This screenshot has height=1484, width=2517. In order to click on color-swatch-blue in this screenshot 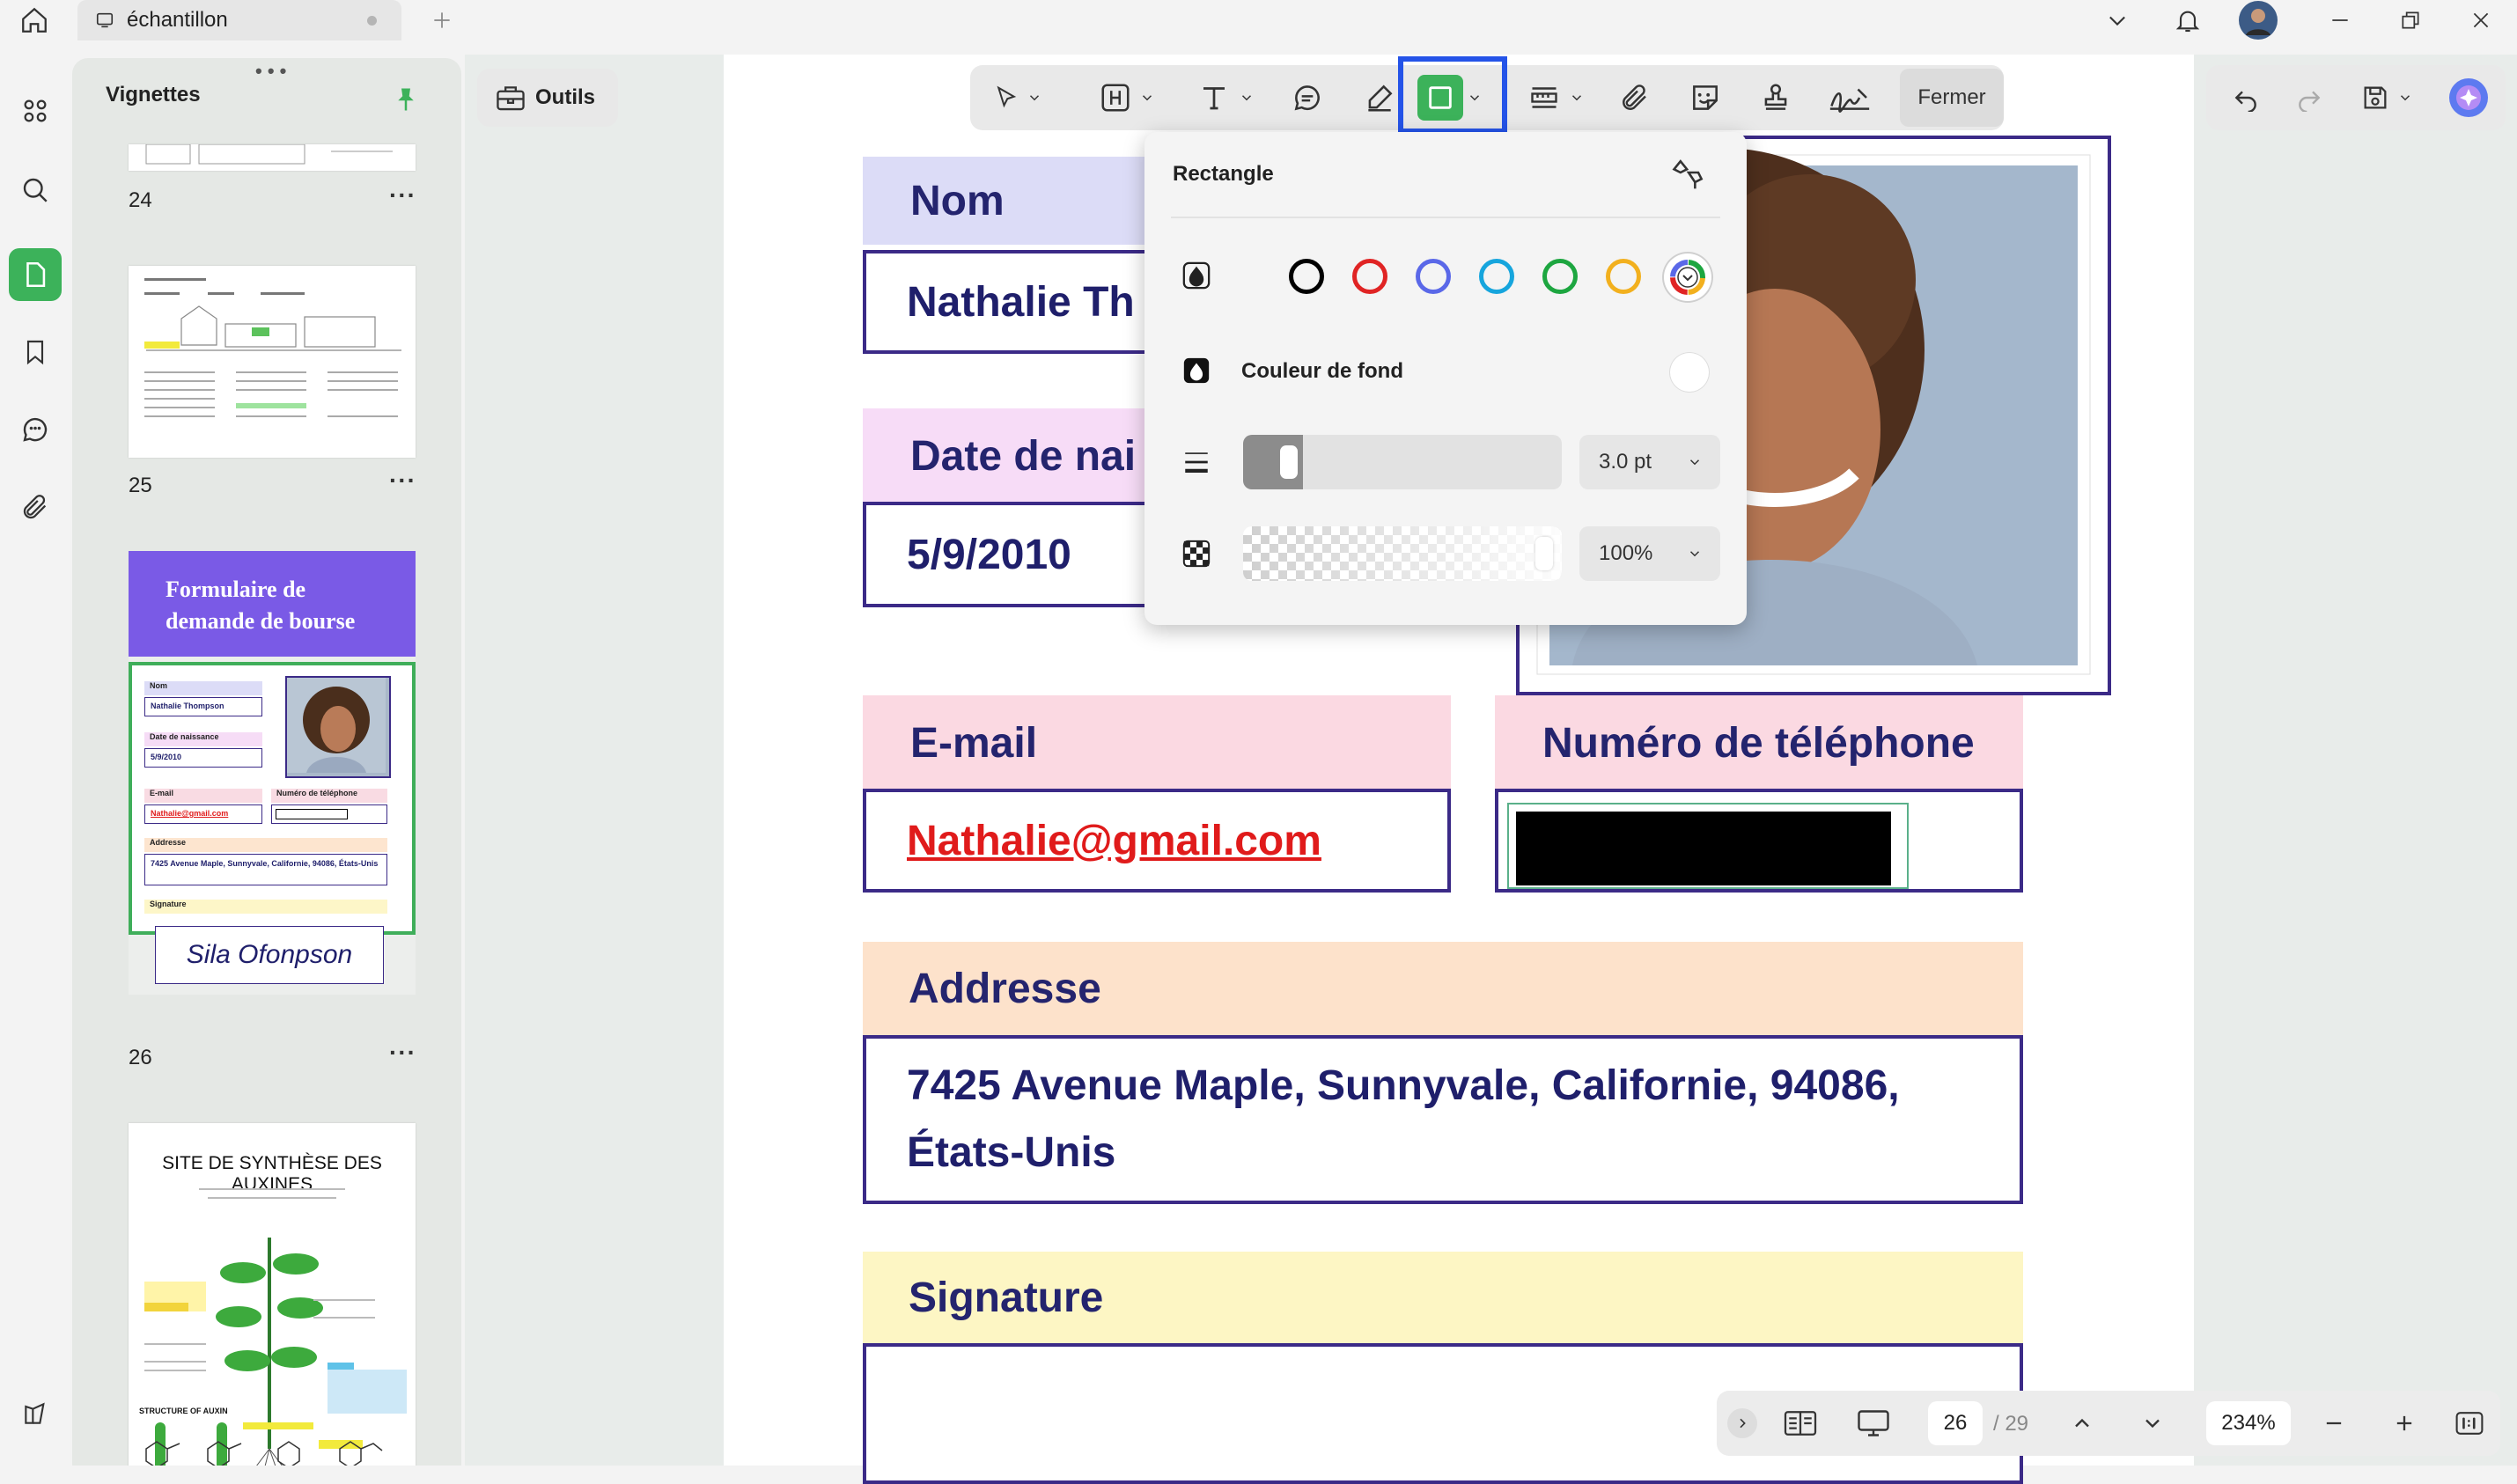, I will do `click(1433, 277)`.